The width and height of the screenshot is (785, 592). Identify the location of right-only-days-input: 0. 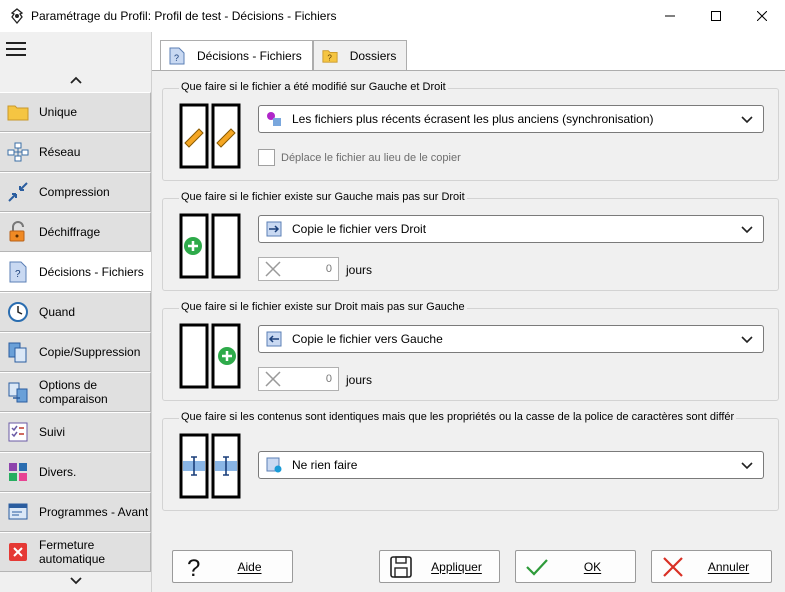
(298, 379).